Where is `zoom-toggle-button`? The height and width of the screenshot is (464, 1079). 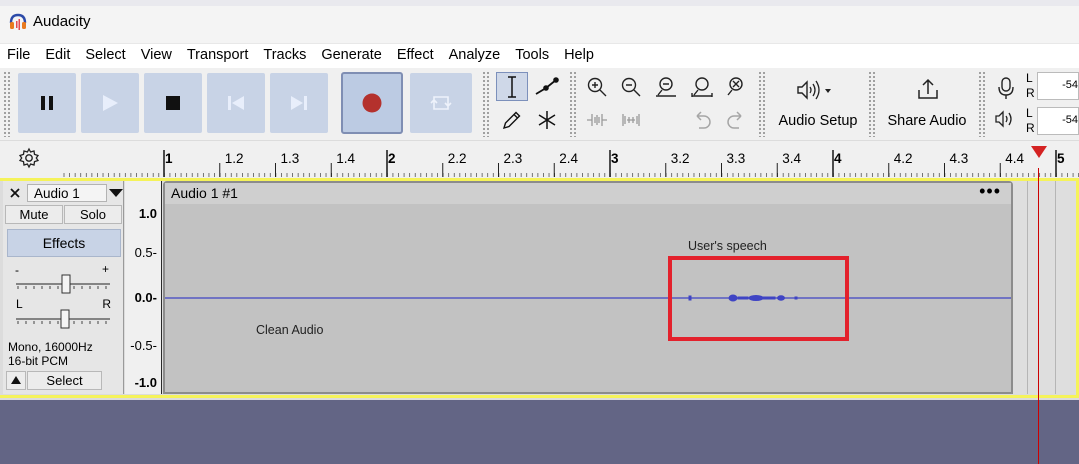 zoom-toggle-button is located at coordinates (736, 86).